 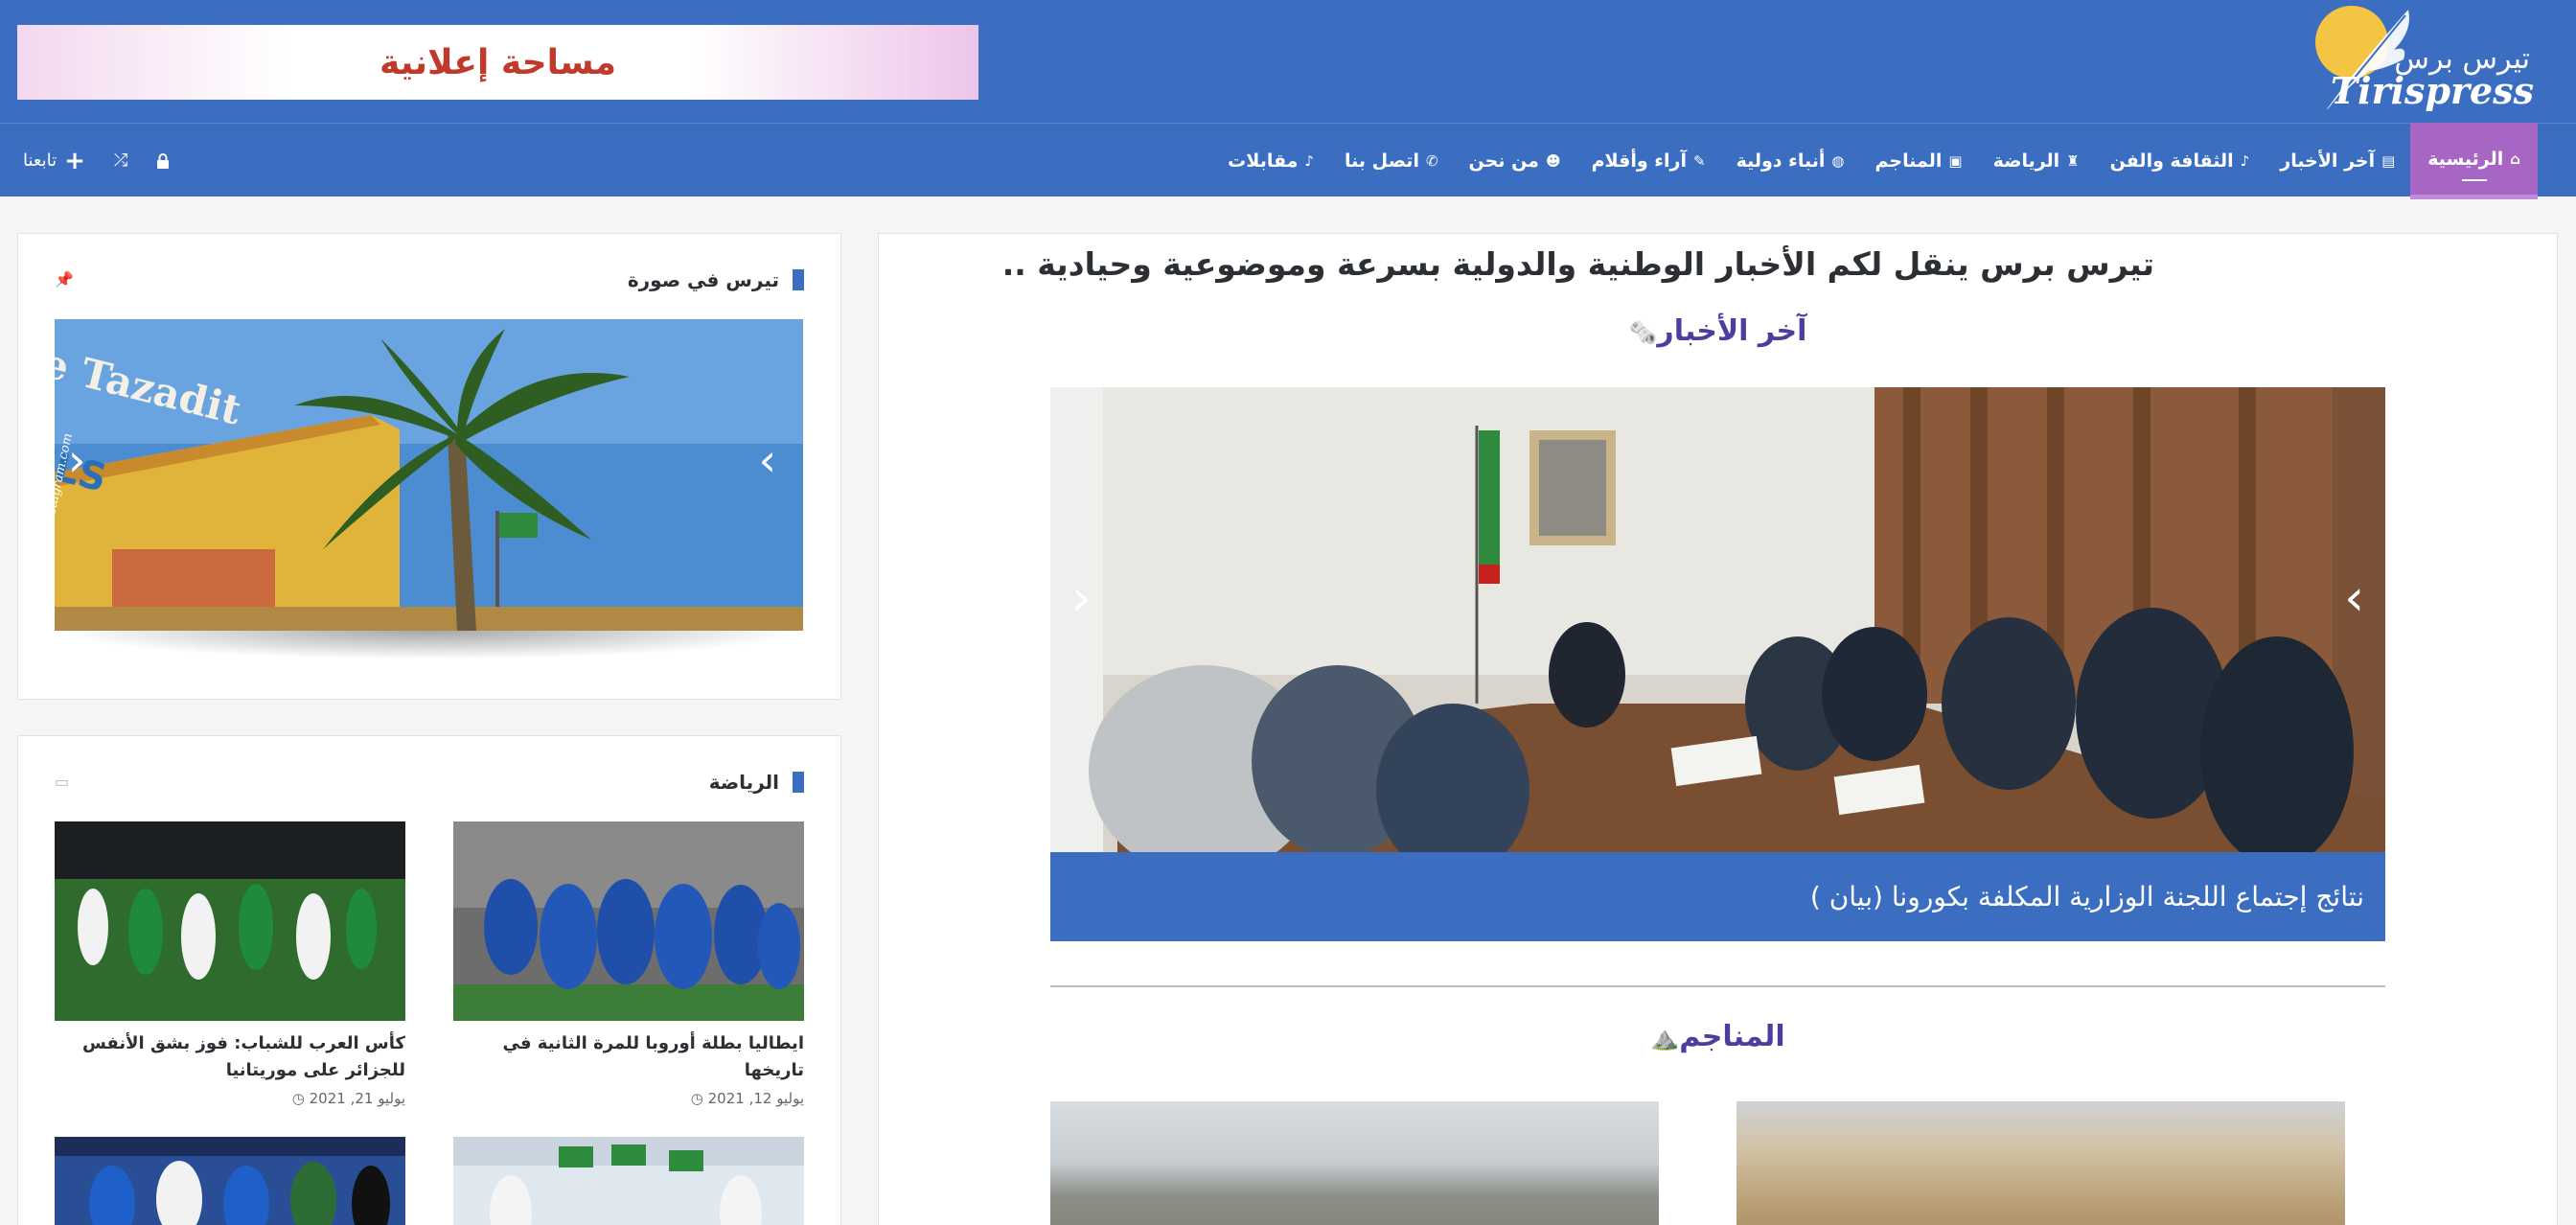 I want to click on random-article-button: ⤮, so click(x=120, y=160).